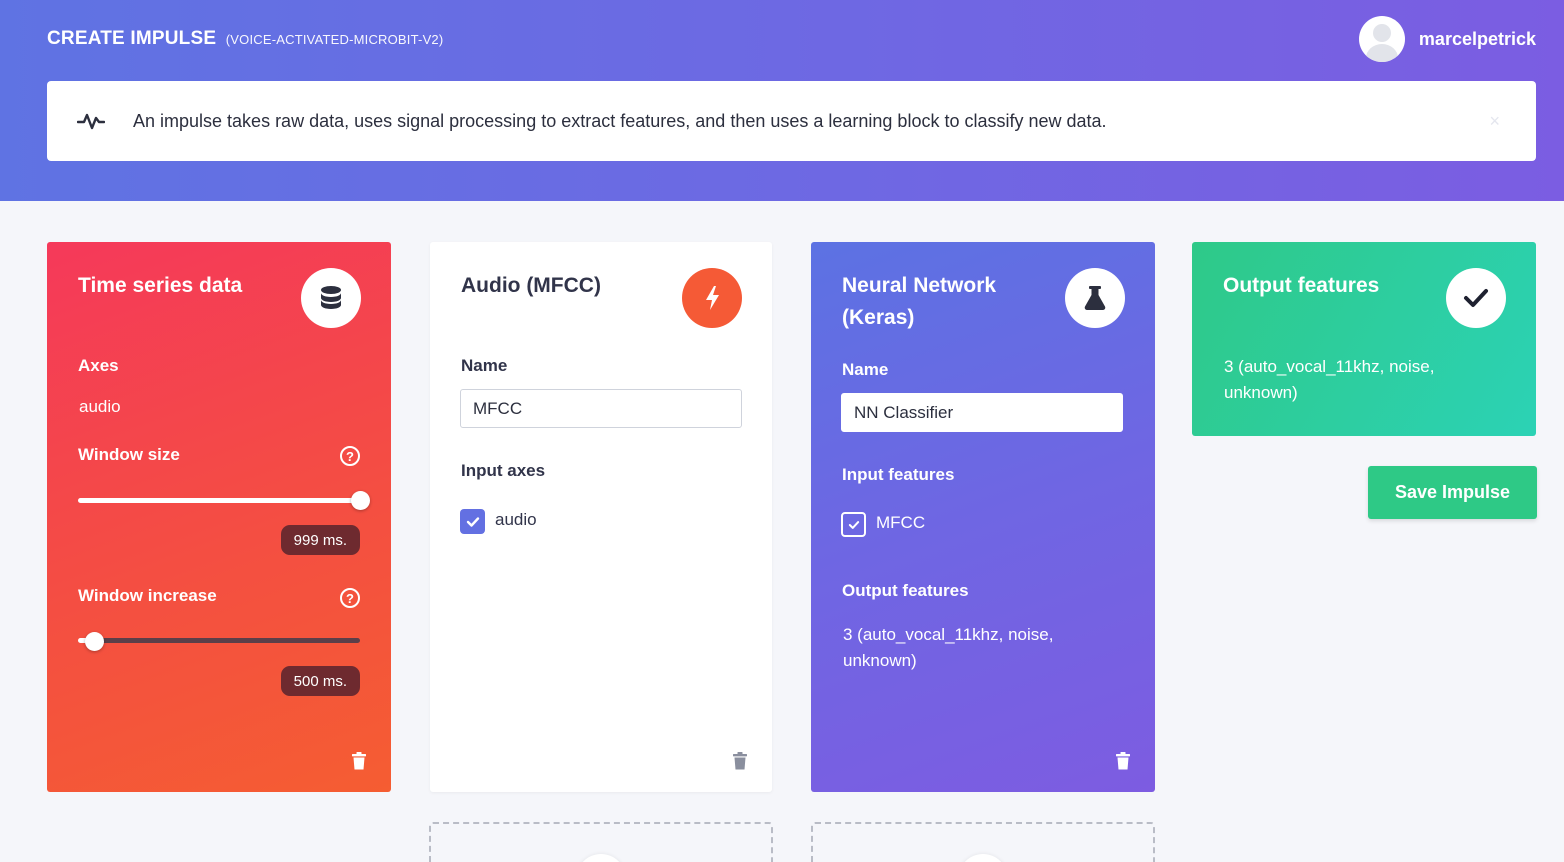 The width and height of the screenshot is (1564, 862). Describe the element at coordinates (334, 39) in the screenshot. I see `project-name: (VOICE-ACTIVATED-MICROBIT-V2)` at that location.